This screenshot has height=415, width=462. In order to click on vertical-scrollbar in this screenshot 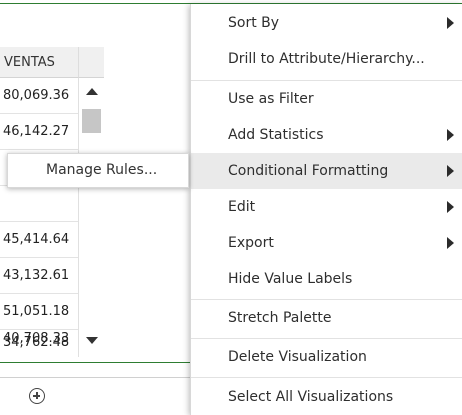, I will do `click(91, 217)`.